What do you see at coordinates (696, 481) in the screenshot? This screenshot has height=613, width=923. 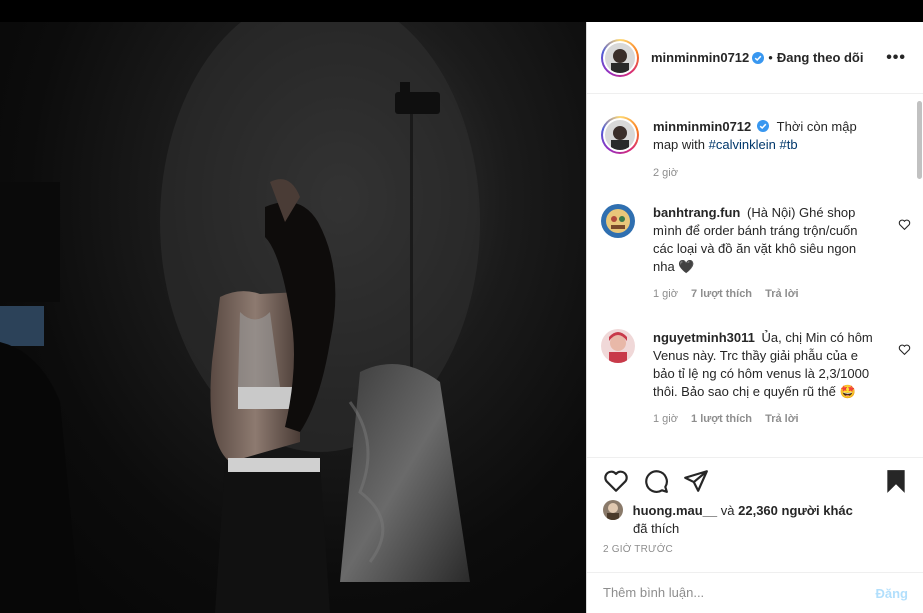 I see `share-icon` at bounding box center [696, 481].